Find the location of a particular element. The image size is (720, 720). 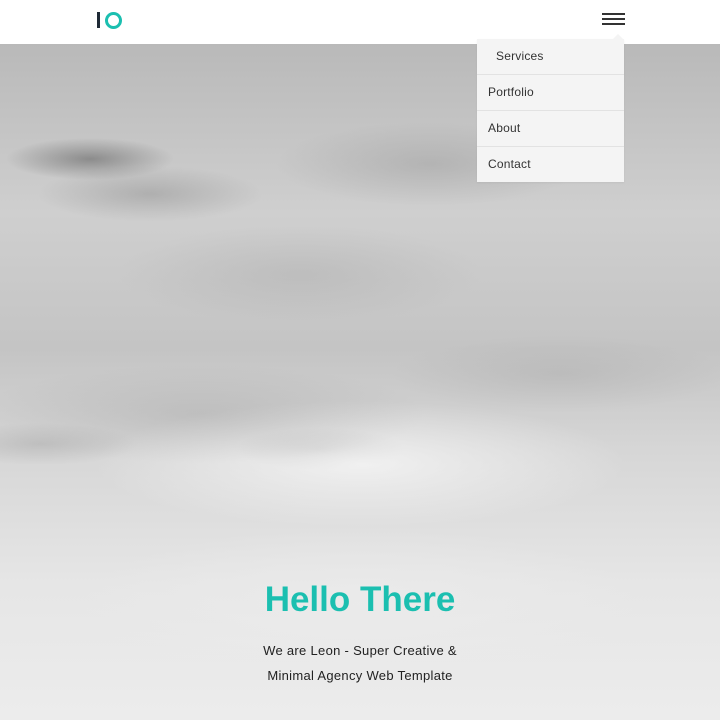

nav-dropdown-menu: Services Portfolio About Contact is located at coordinates (550, 108).